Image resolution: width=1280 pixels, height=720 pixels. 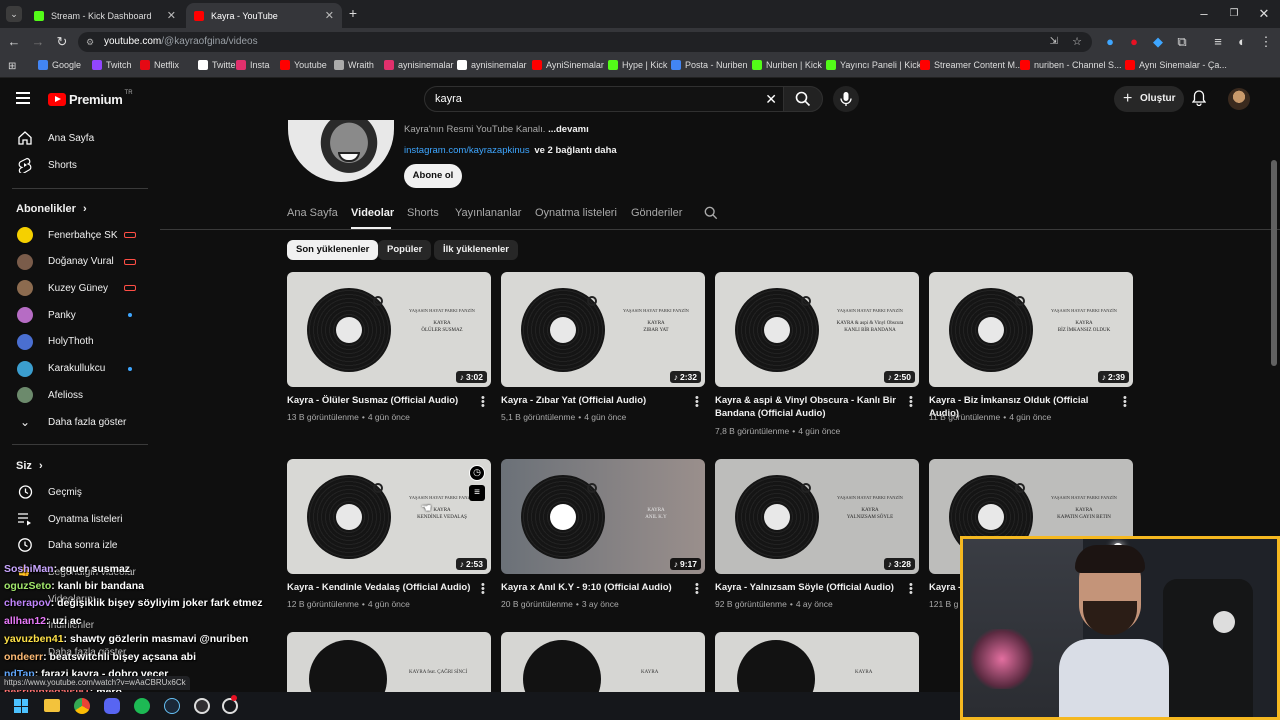 What do you see at coordinates (787, 65) in the screenshot?
I see `bookmark-item: Nuriben | Kick` at bounding box center [787, 65].